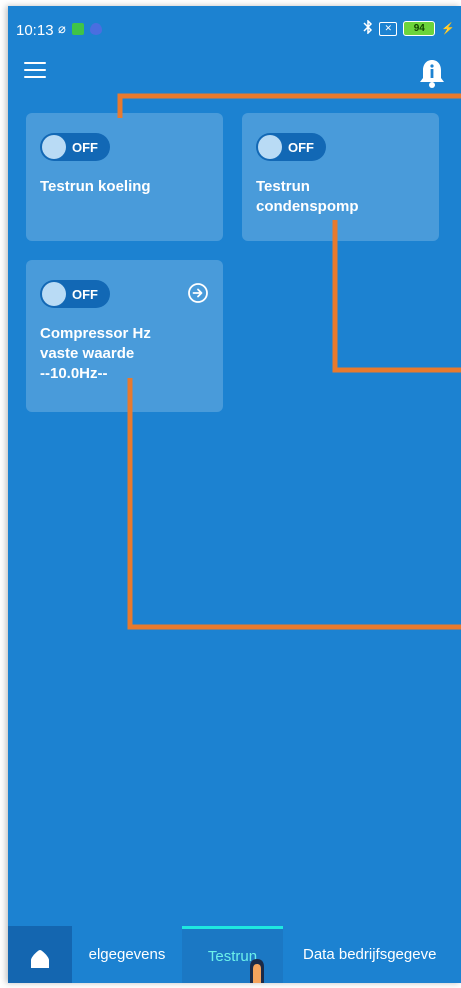 The image size is (461, 988). What do you see at coordinates (307, 196) in the screenshot?
I see `card-title: Testrun condenspomp` at bounding box center [307, 196].